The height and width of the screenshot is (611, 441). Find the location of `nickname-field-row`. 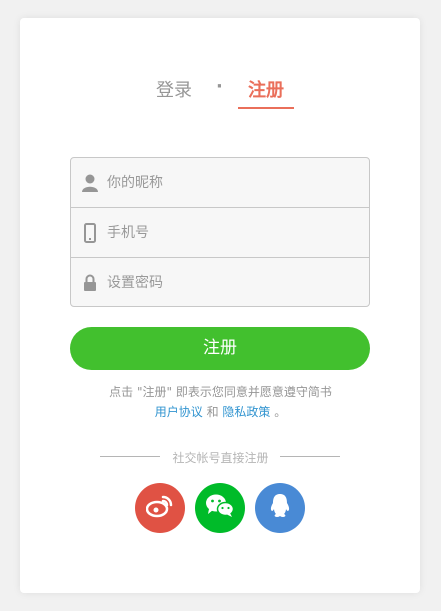

nickname-field-row is located at coordinates (220, 183).